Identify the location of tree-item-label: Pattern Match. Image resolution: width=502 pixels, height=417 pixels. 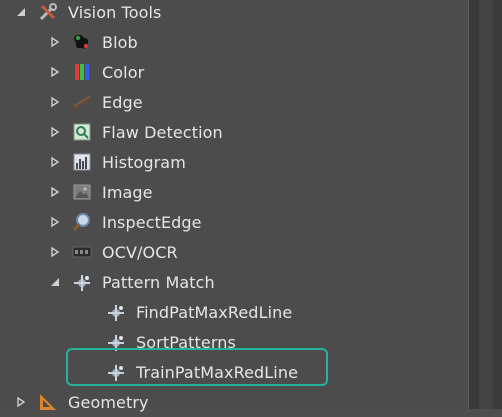
(158, 282).